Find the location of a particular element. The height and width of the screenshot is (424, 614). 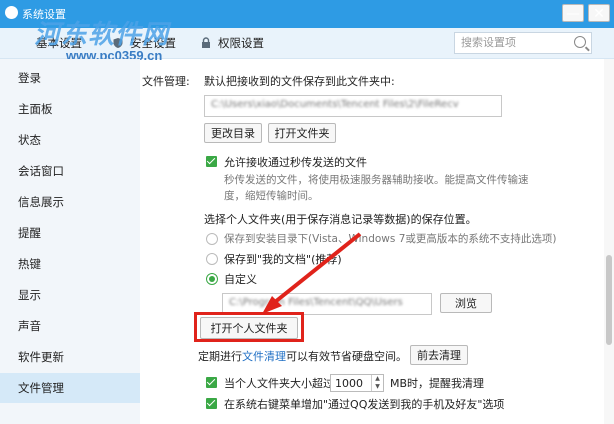

scrollbar-thumb is located at coordinates (609, 300).